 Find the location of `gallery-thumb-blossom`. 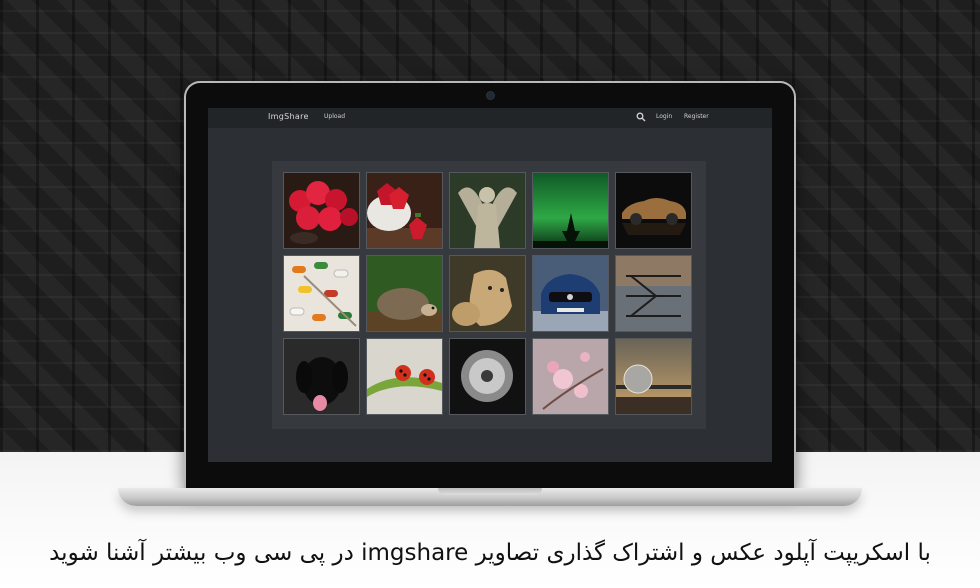

gallery-thumb-blossom is located at coordinates (570, 376).